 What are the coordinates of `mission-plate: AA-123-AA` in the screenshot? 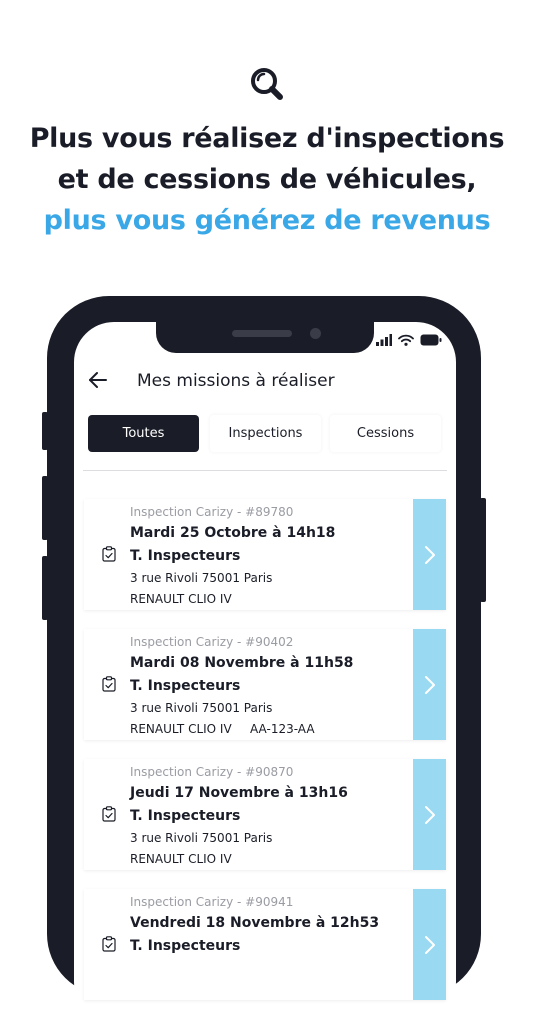 It's located at (282, 729).